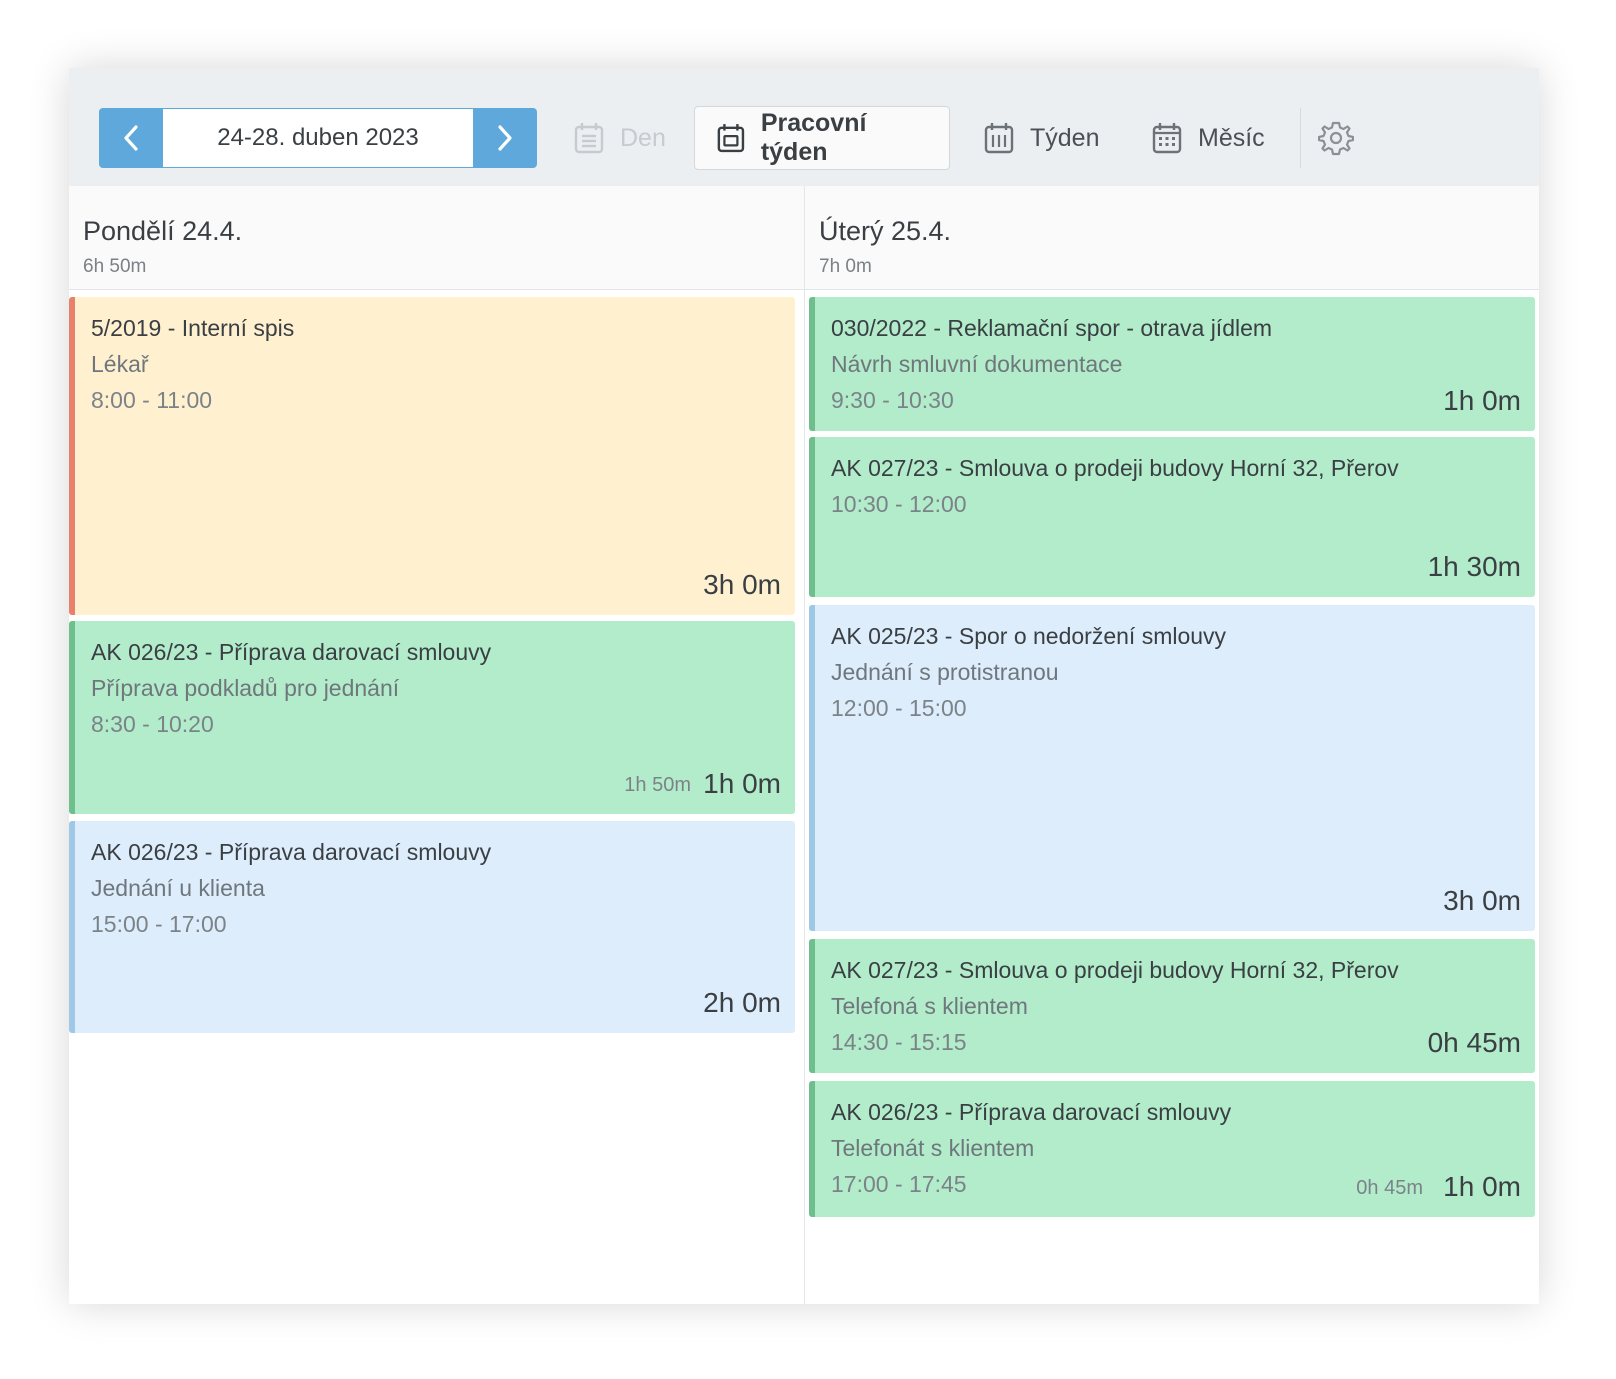  I want to click on previous-week-button, so click(131, 138).